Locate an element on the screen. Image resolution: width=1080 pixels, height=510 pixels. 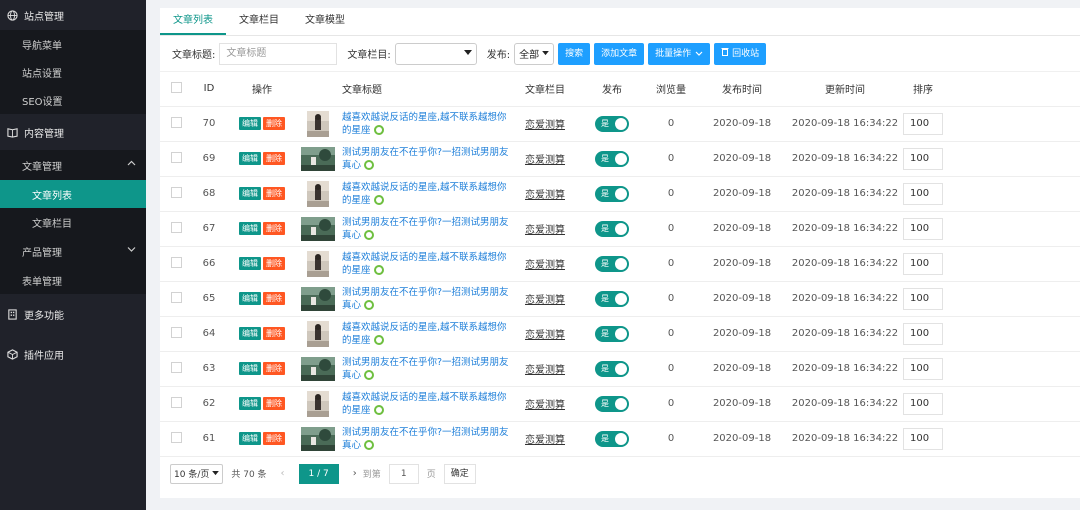
sidebar-item-site-settings: 站点设置 is located at coordinates (73, 72).